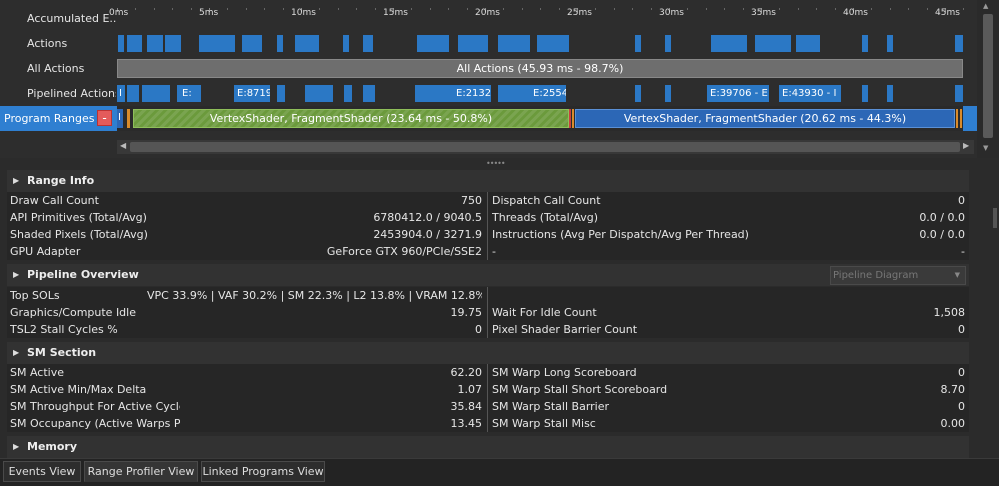 This screenshot has width=999, height=486. Describe the element at coordinates (898, 275) in the screenshot. I see `pipeline-diagram-dropdown: Pipeline Diagram ▼` at that location.